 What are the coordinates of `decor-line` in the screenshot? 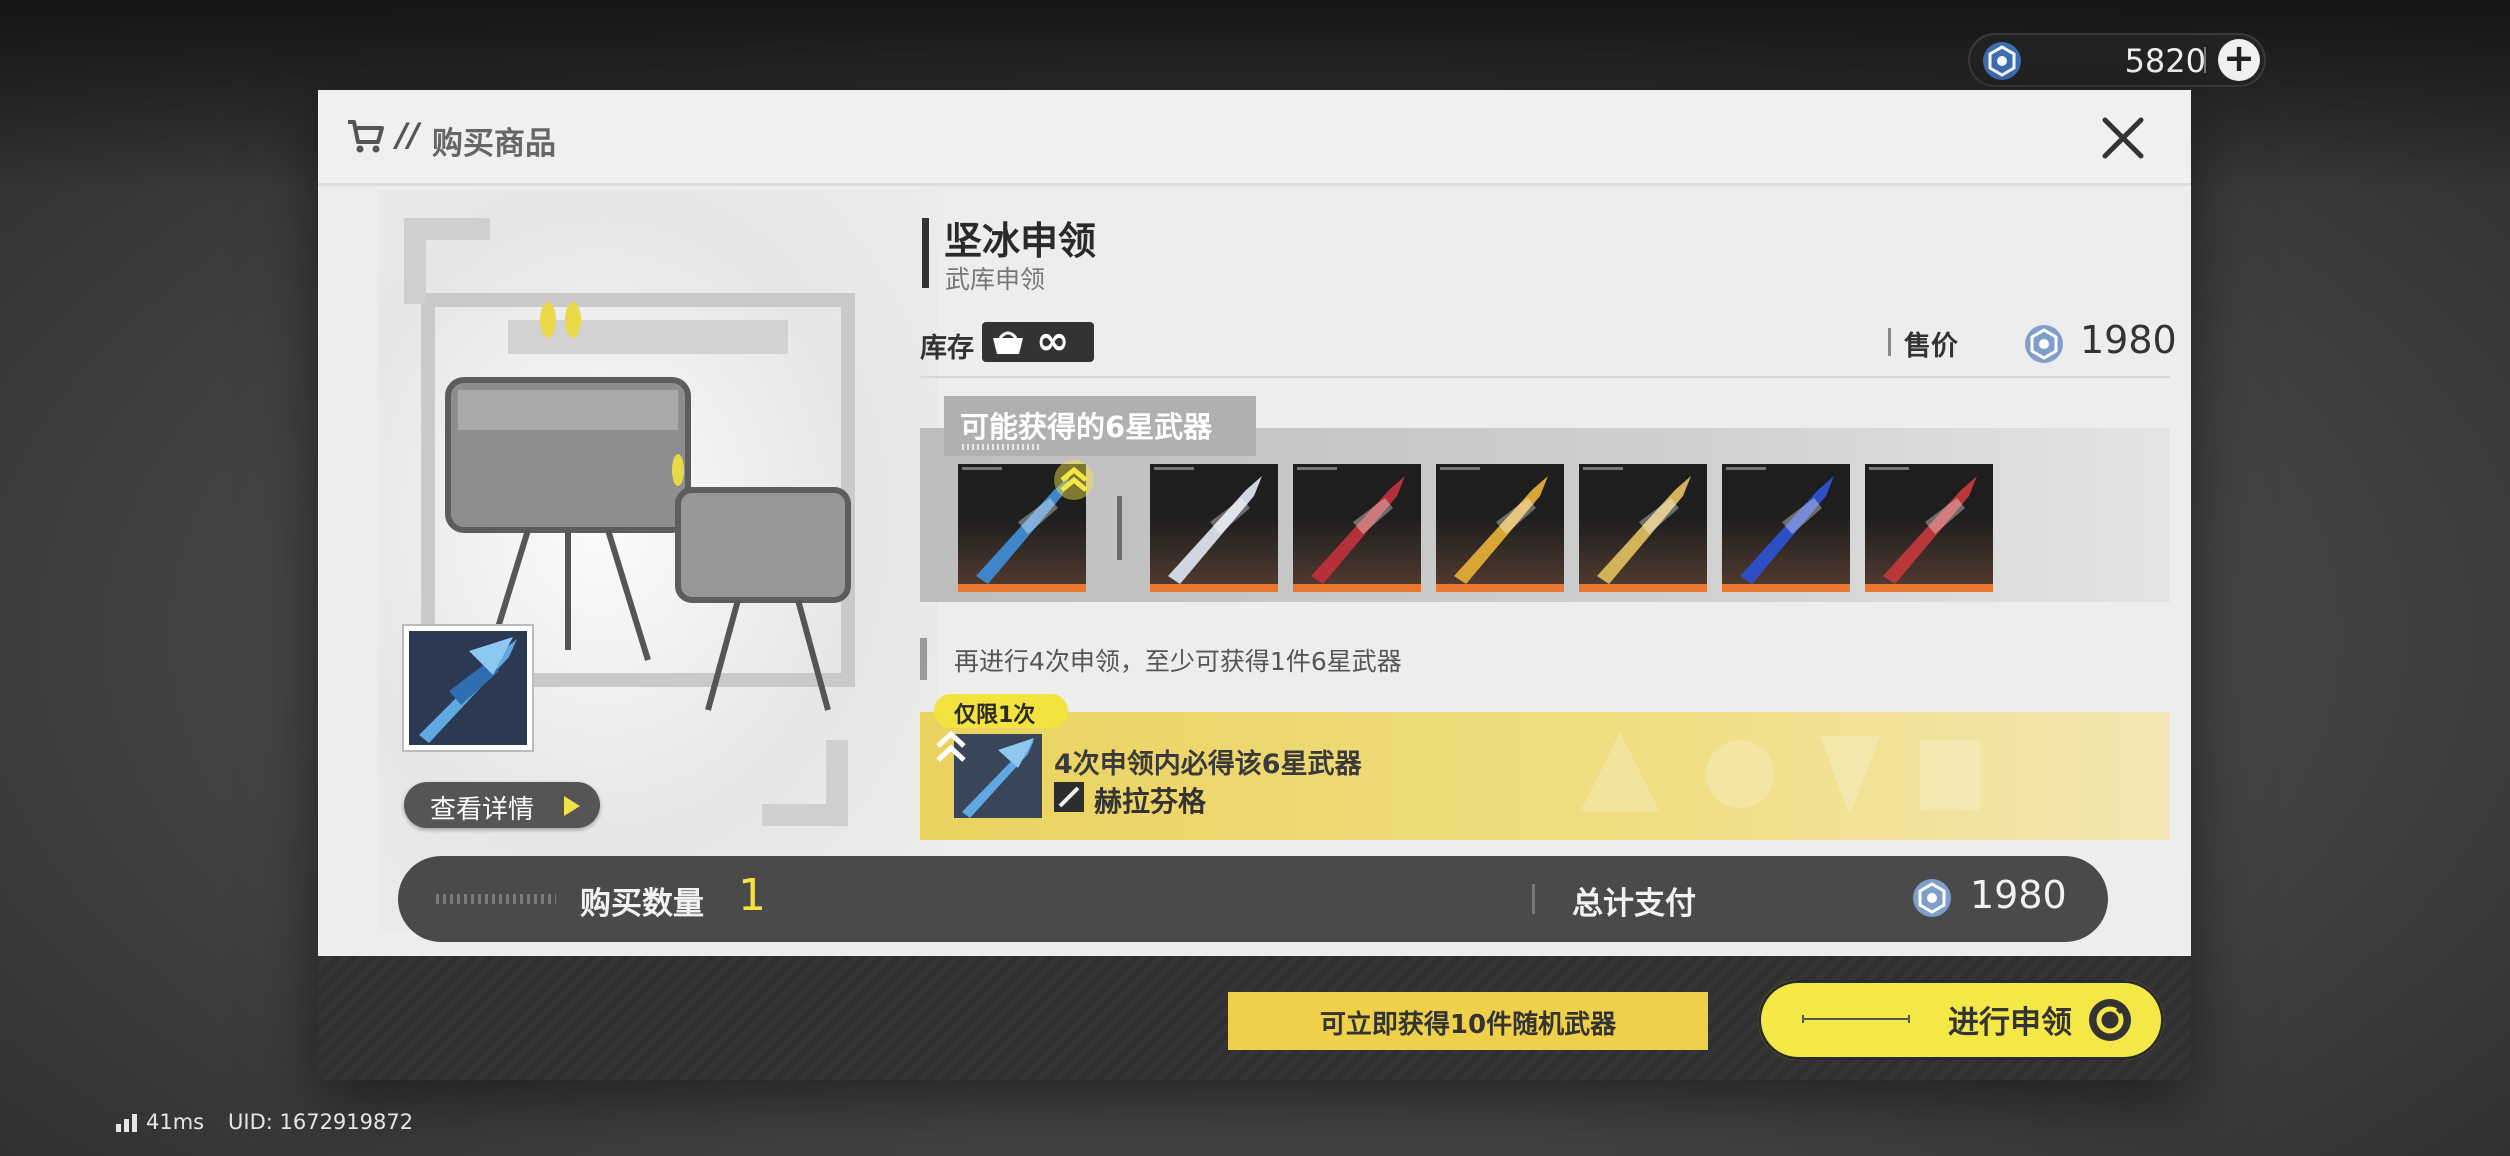 It's located at (1856, 1019).